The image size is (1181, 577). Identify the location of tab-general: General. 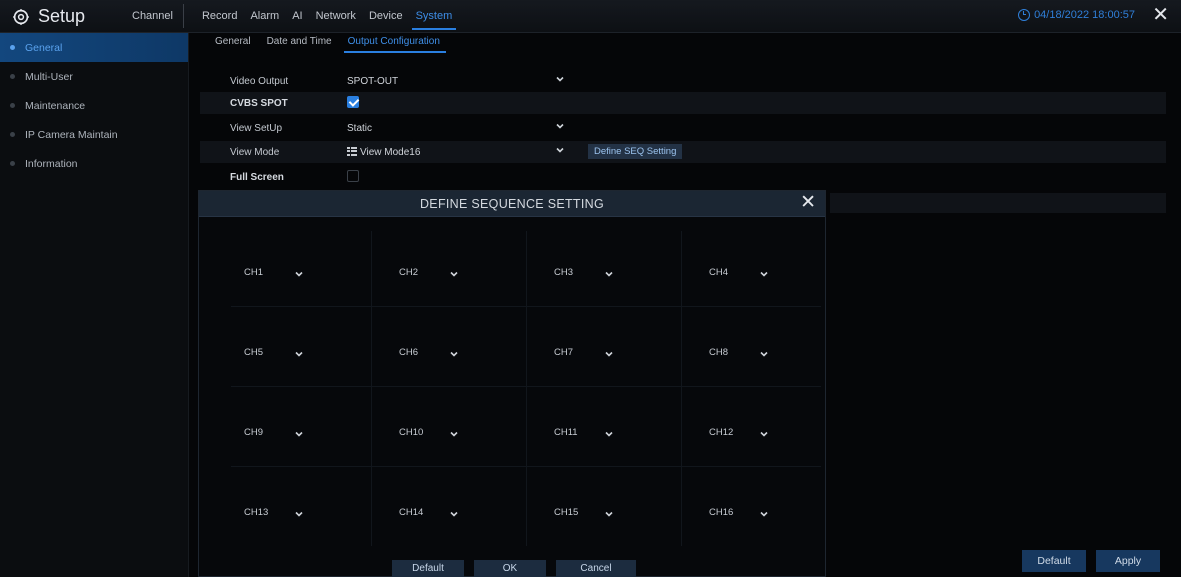
(233, 44).